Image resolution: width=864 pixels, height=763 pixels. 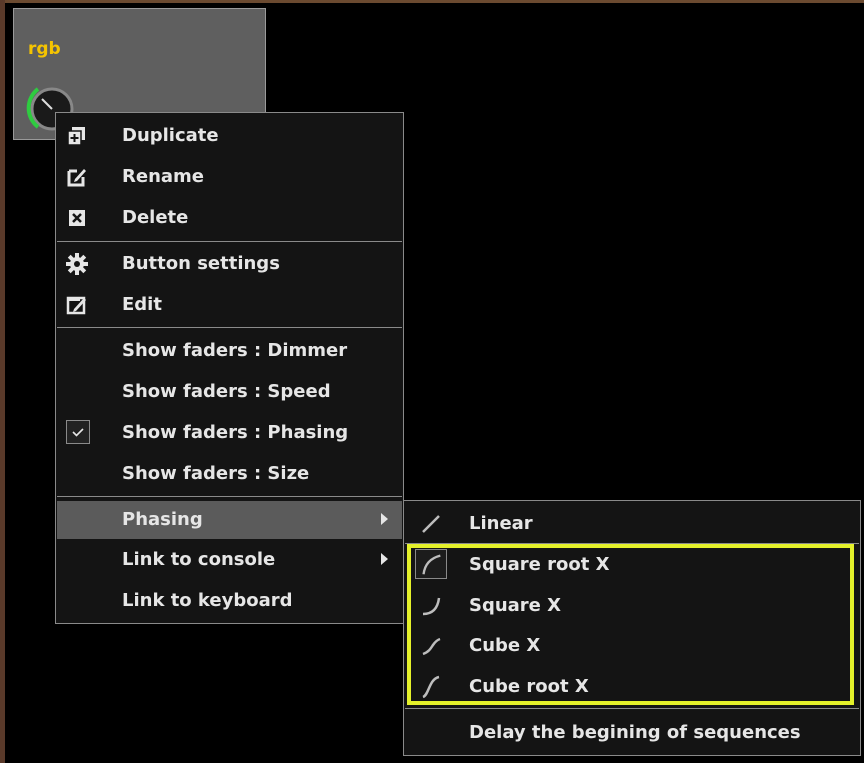 What do you see at coordinates (431, 687) in the screenshot?
I see `cube-root-curve-icon` at bounding box center [431, 687].